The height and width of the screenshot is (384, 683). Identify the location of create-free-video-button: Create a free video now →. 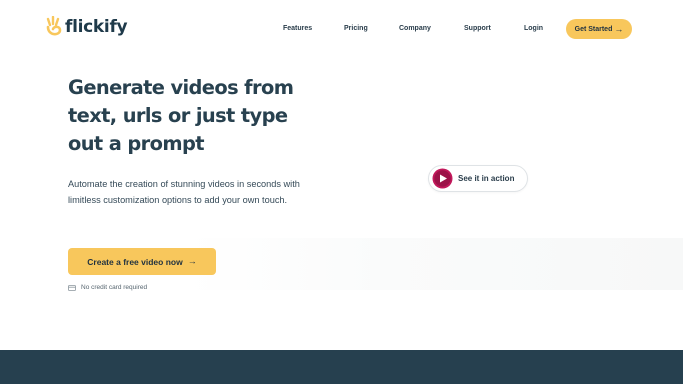
(142, 261).